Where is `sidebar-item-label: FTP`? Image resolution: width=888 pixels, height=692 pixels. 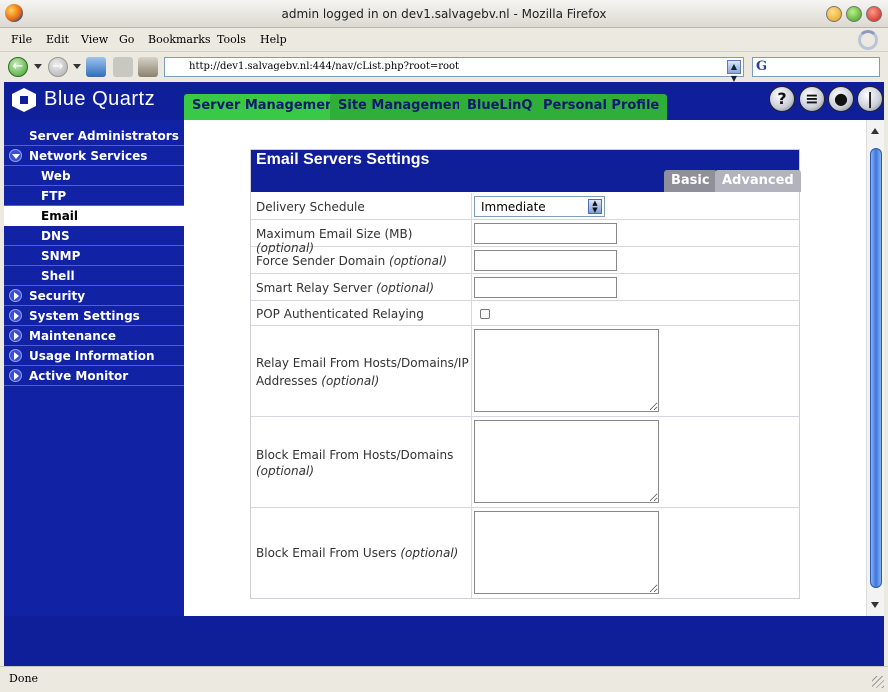 sidebar-item-label: FTP is located at coordinates (54, 196).